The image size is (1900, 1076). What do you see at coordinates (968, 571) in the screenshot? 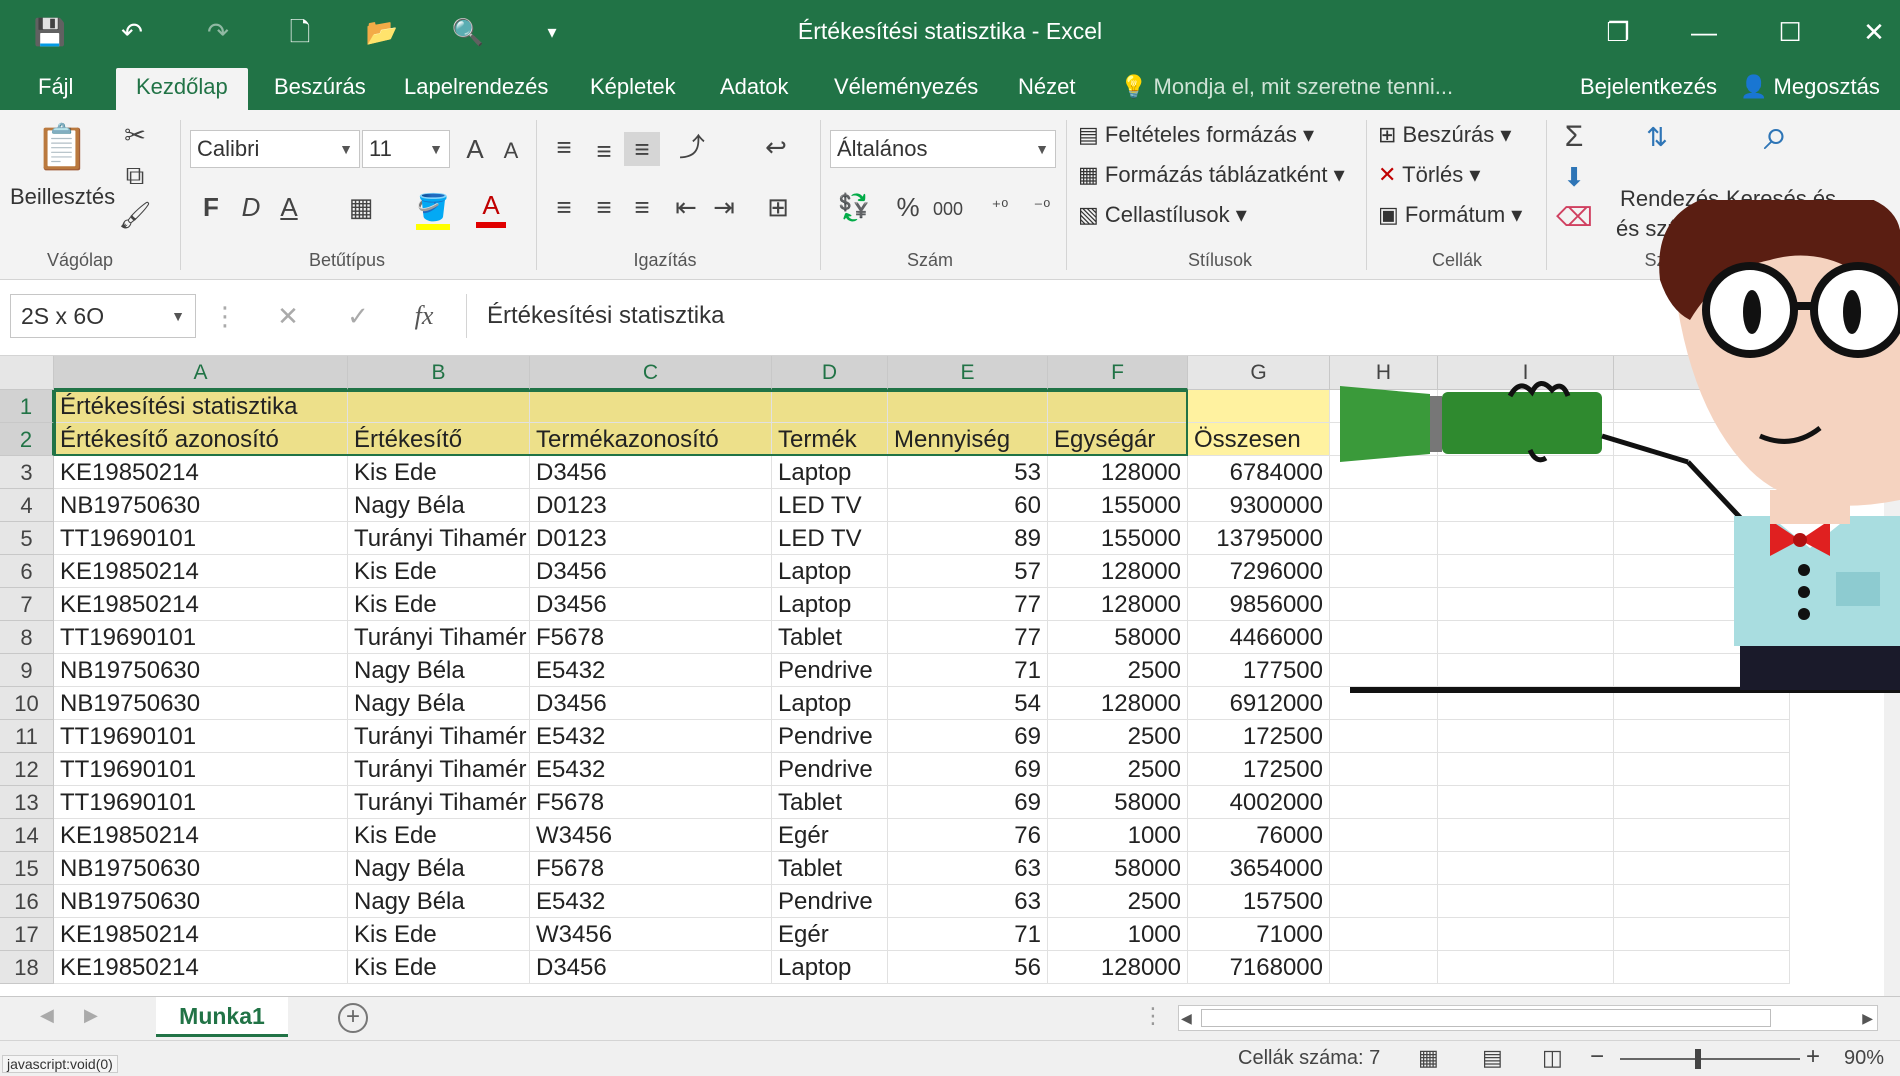
I see `cell-e6: 57` at bounding box center [968, 571].